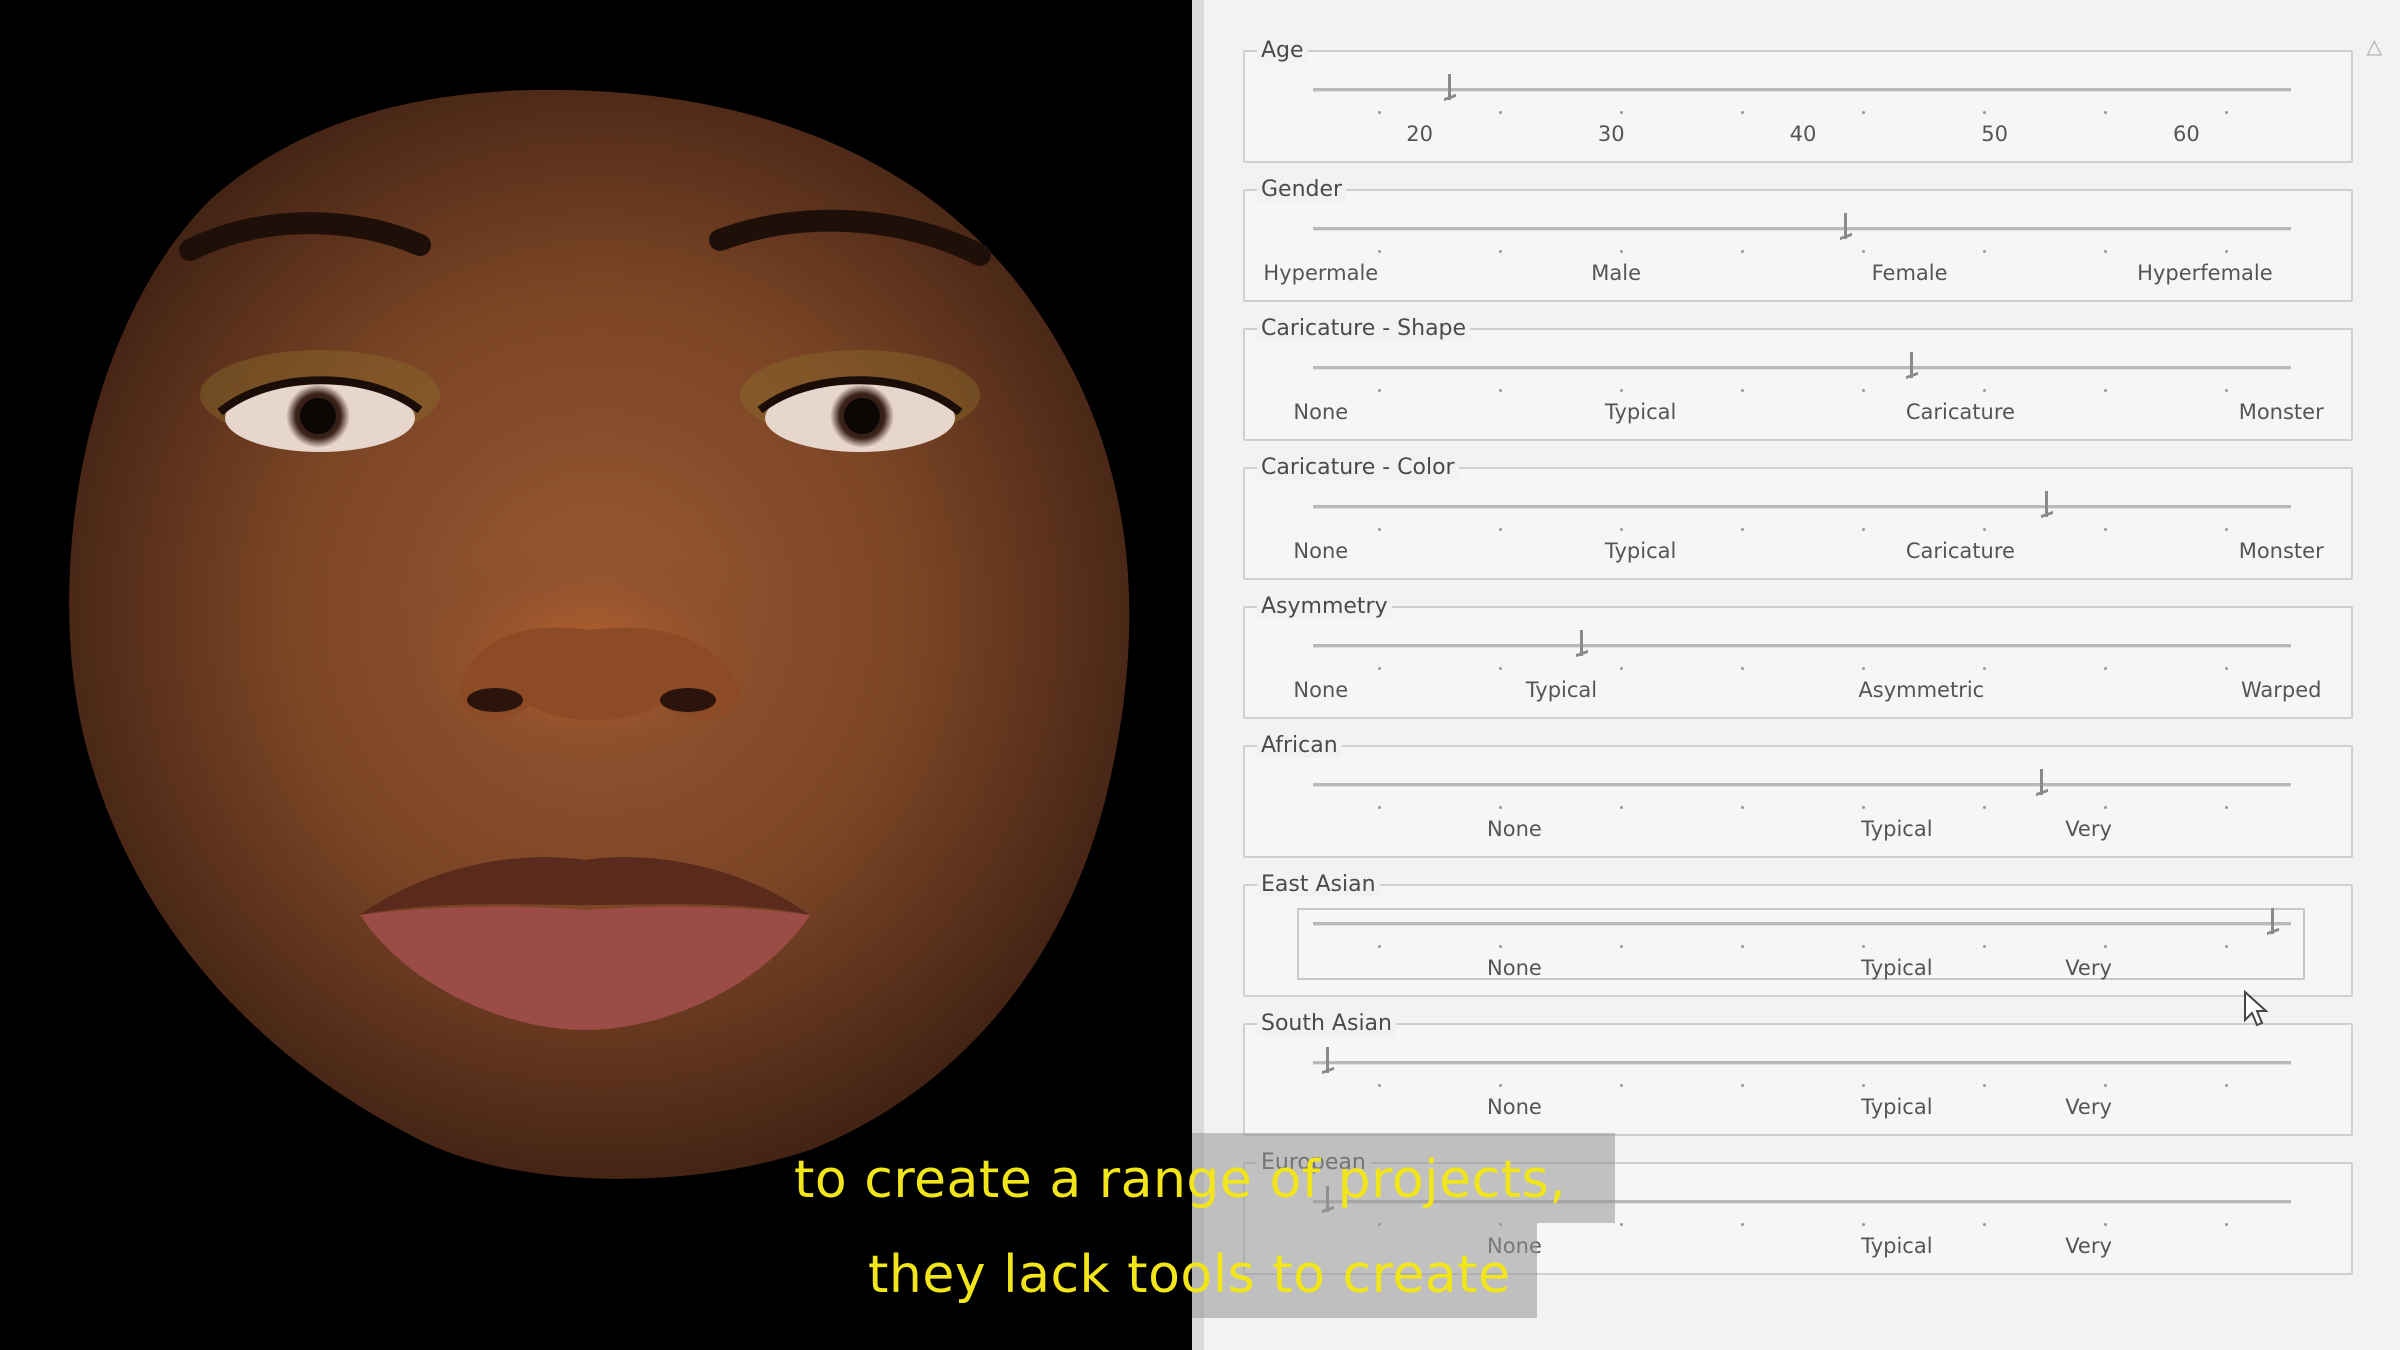  What do you see at coordinates (1180, 1180) in the screenshot?
I see `subtitle-line-1: to create a range of projects,` at bounding box center [1180, 1180].